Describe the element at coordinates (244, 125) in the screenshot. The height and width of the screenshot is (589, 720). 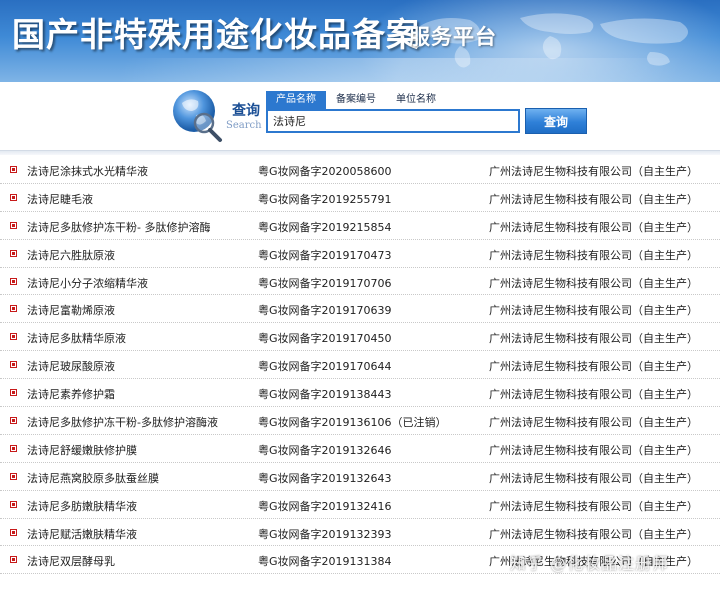
I see `search-label-en: Search` at that location.